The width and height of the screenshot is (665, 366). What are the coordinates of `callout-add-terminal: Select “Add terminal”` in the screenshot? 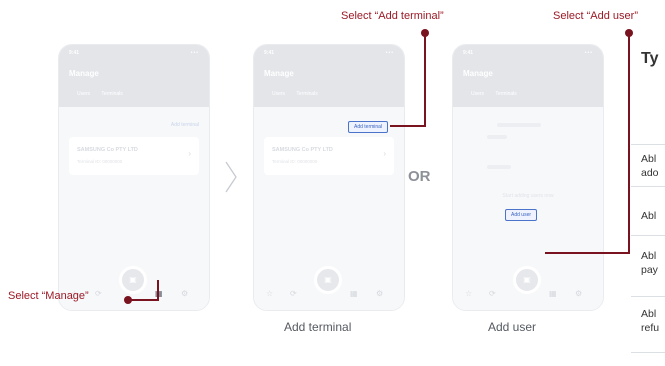 It's located at (392, 16).